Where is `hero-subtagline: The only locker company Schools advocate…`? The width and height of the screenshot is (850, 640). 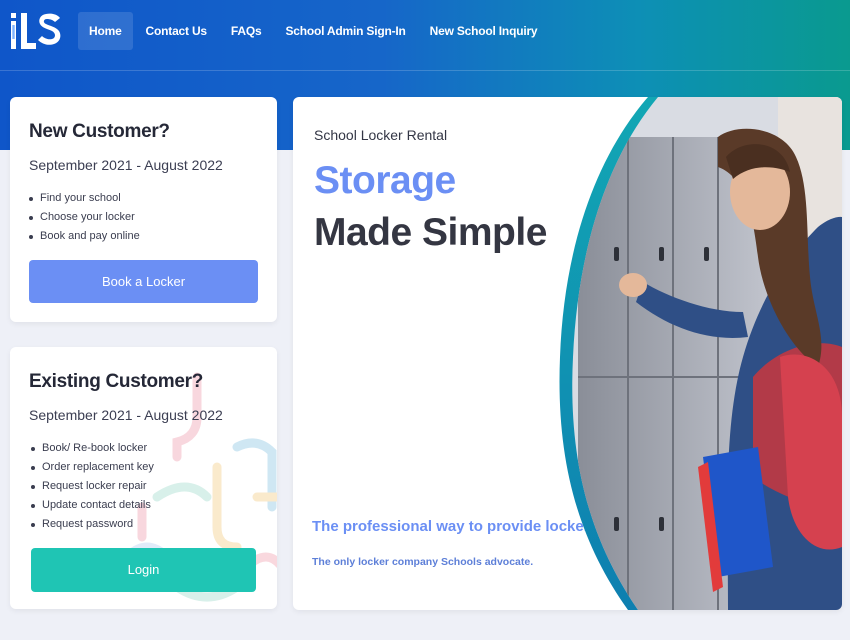
hero-subtagline: The only locker company Schools advocate… is located at coordinates (423, 562).